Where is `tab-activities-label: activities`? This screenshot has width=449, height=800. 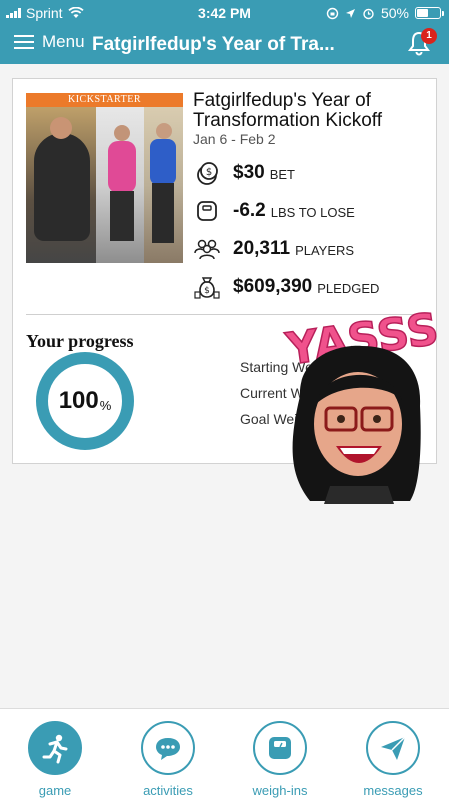
tab-activities-label: activities is located at coordinates (168, 790).